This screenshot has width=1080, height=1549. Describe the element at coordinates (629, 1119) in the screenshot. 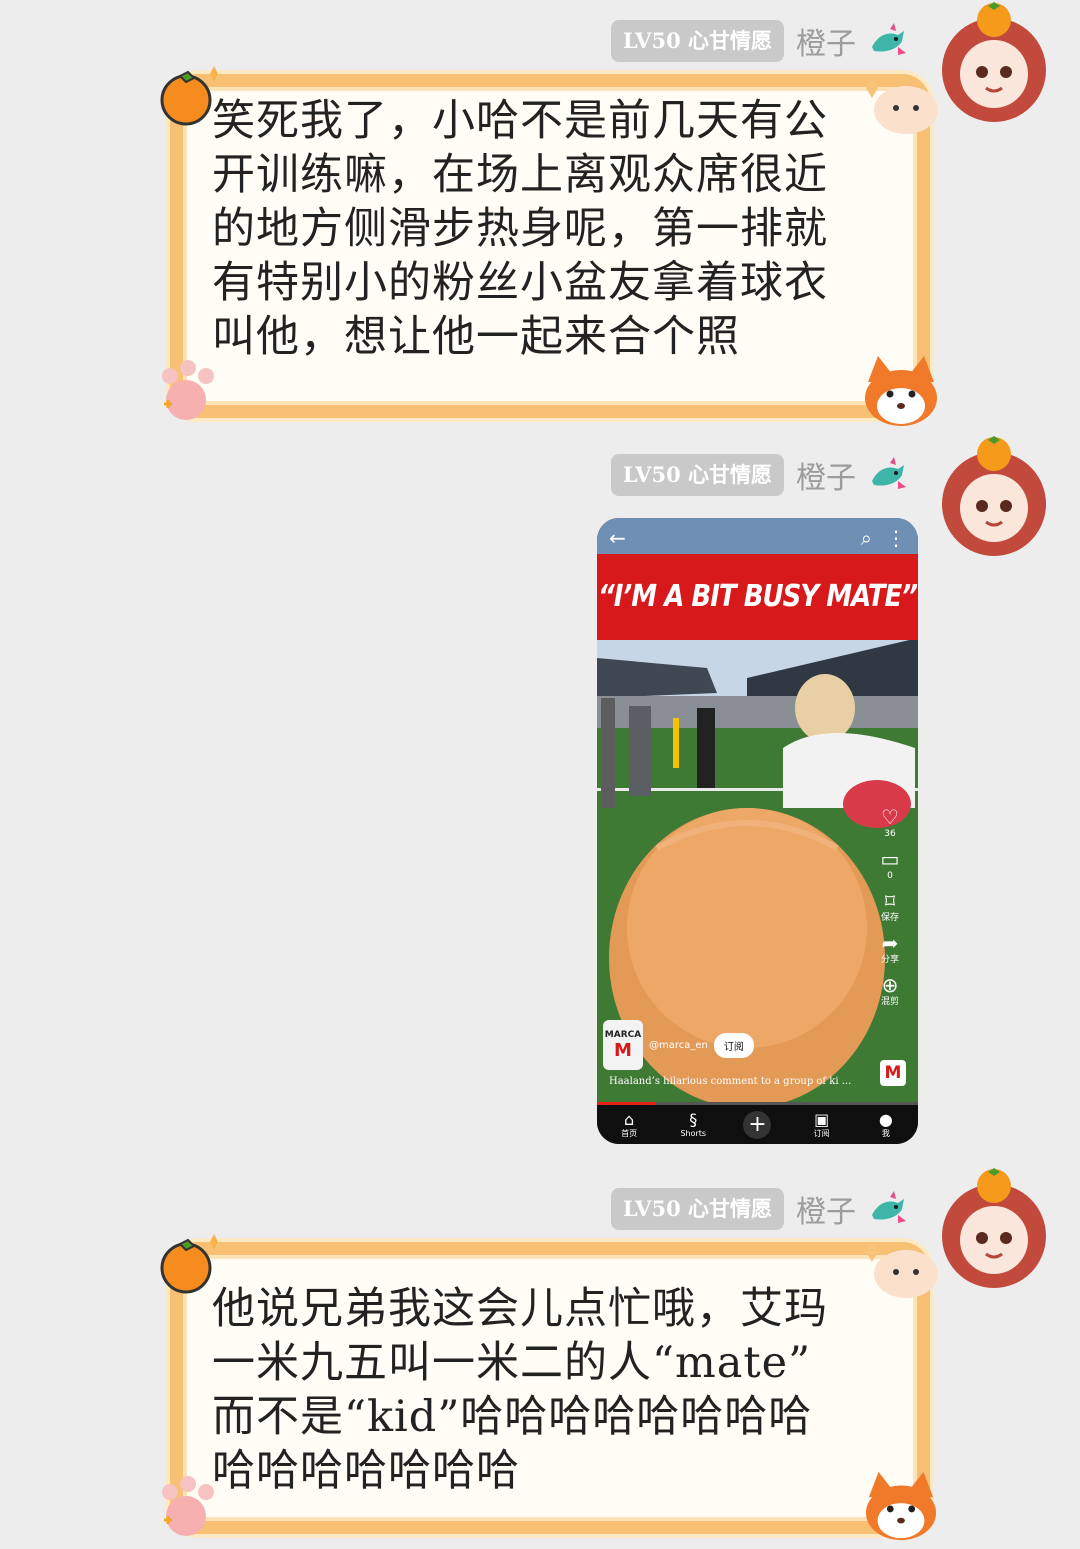

I see `home-icon: ⌂` at that location.